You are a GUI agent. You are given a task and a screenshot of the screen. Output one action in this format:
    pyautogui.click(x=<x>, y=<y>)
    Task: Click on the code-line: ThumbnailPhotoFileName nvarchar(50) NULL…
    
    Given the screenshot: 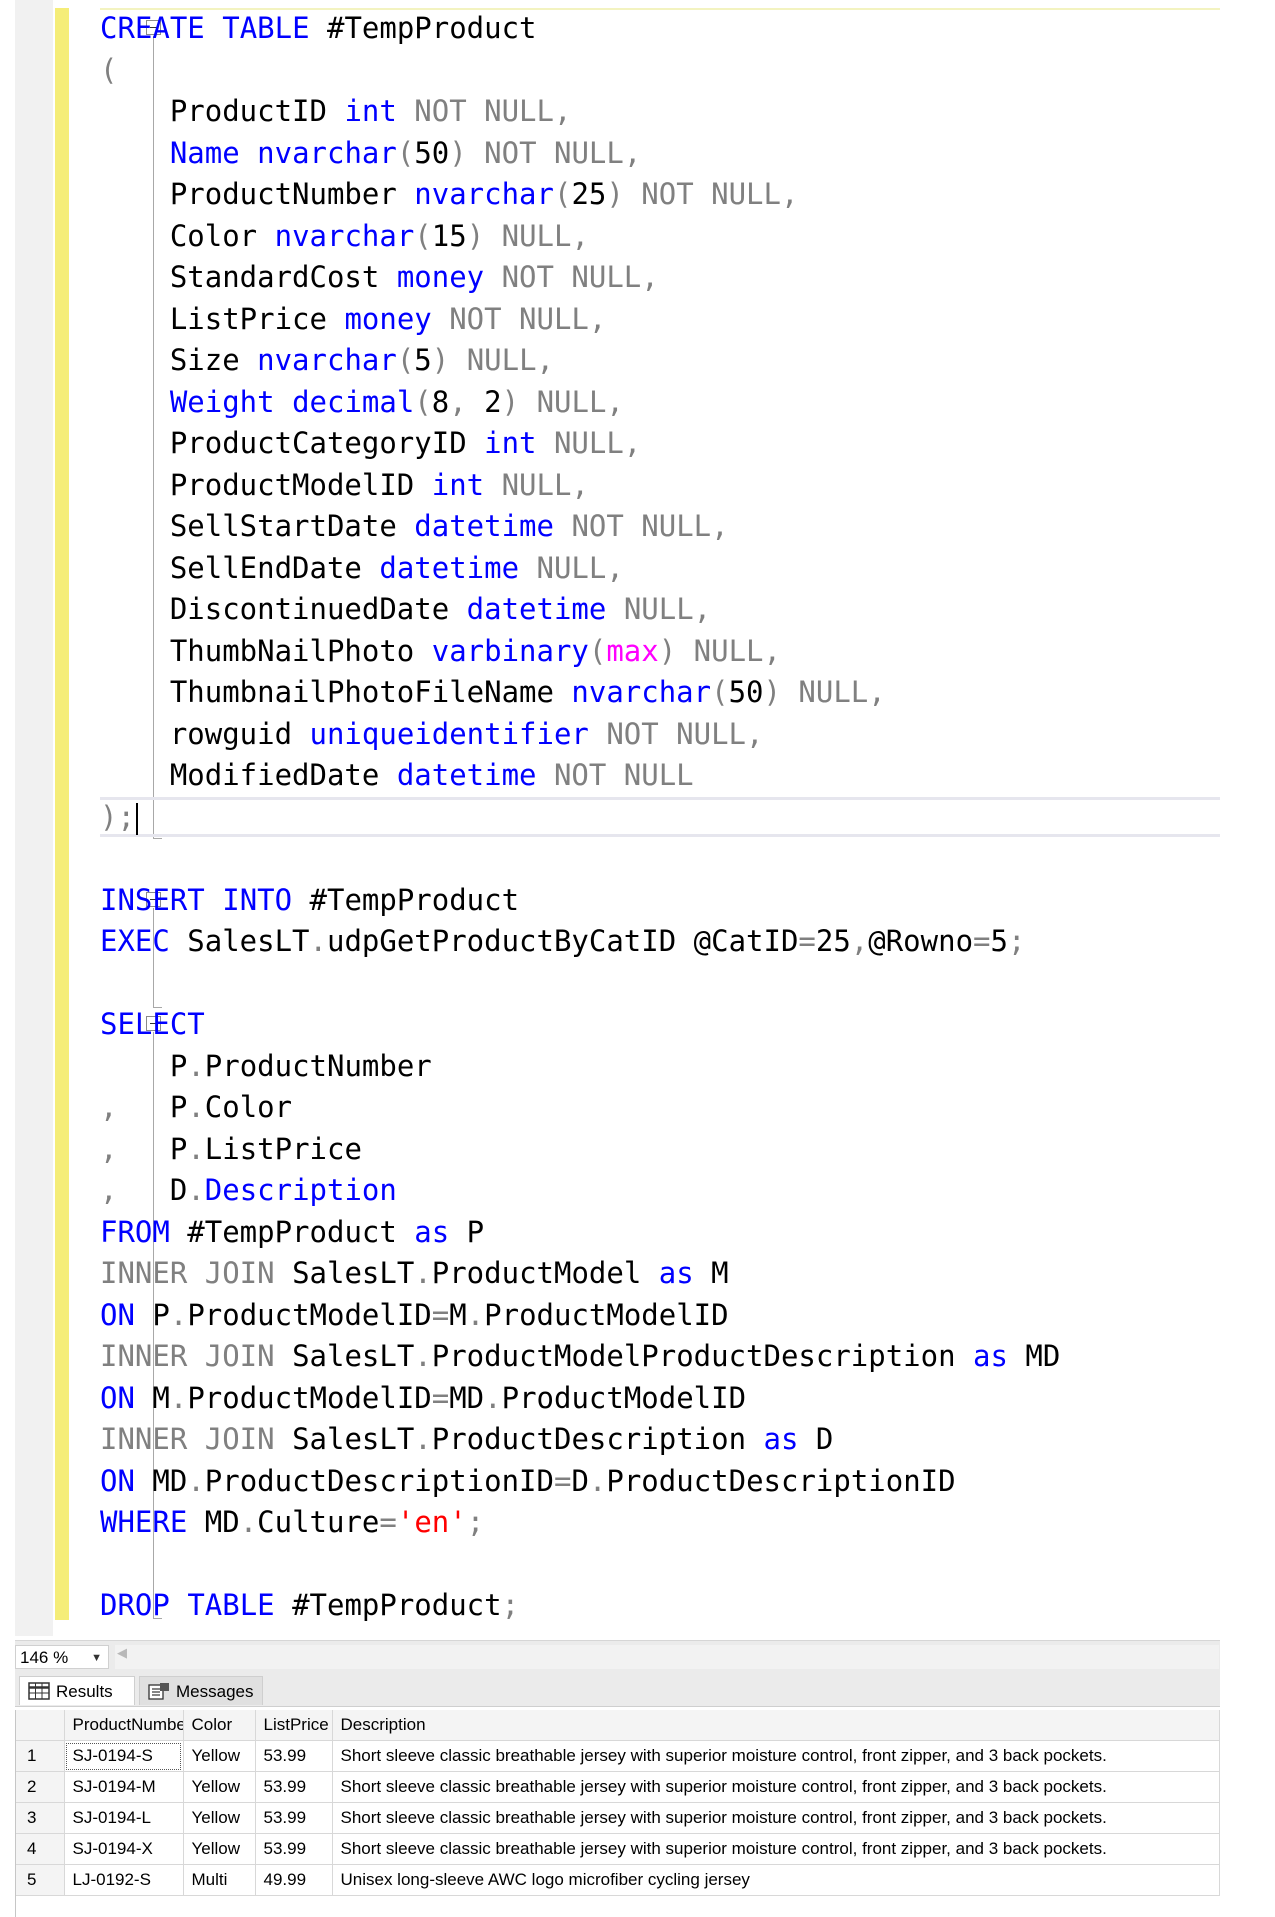 What is the action you would take?
    pyautogui.click(x=580, y=693)
    